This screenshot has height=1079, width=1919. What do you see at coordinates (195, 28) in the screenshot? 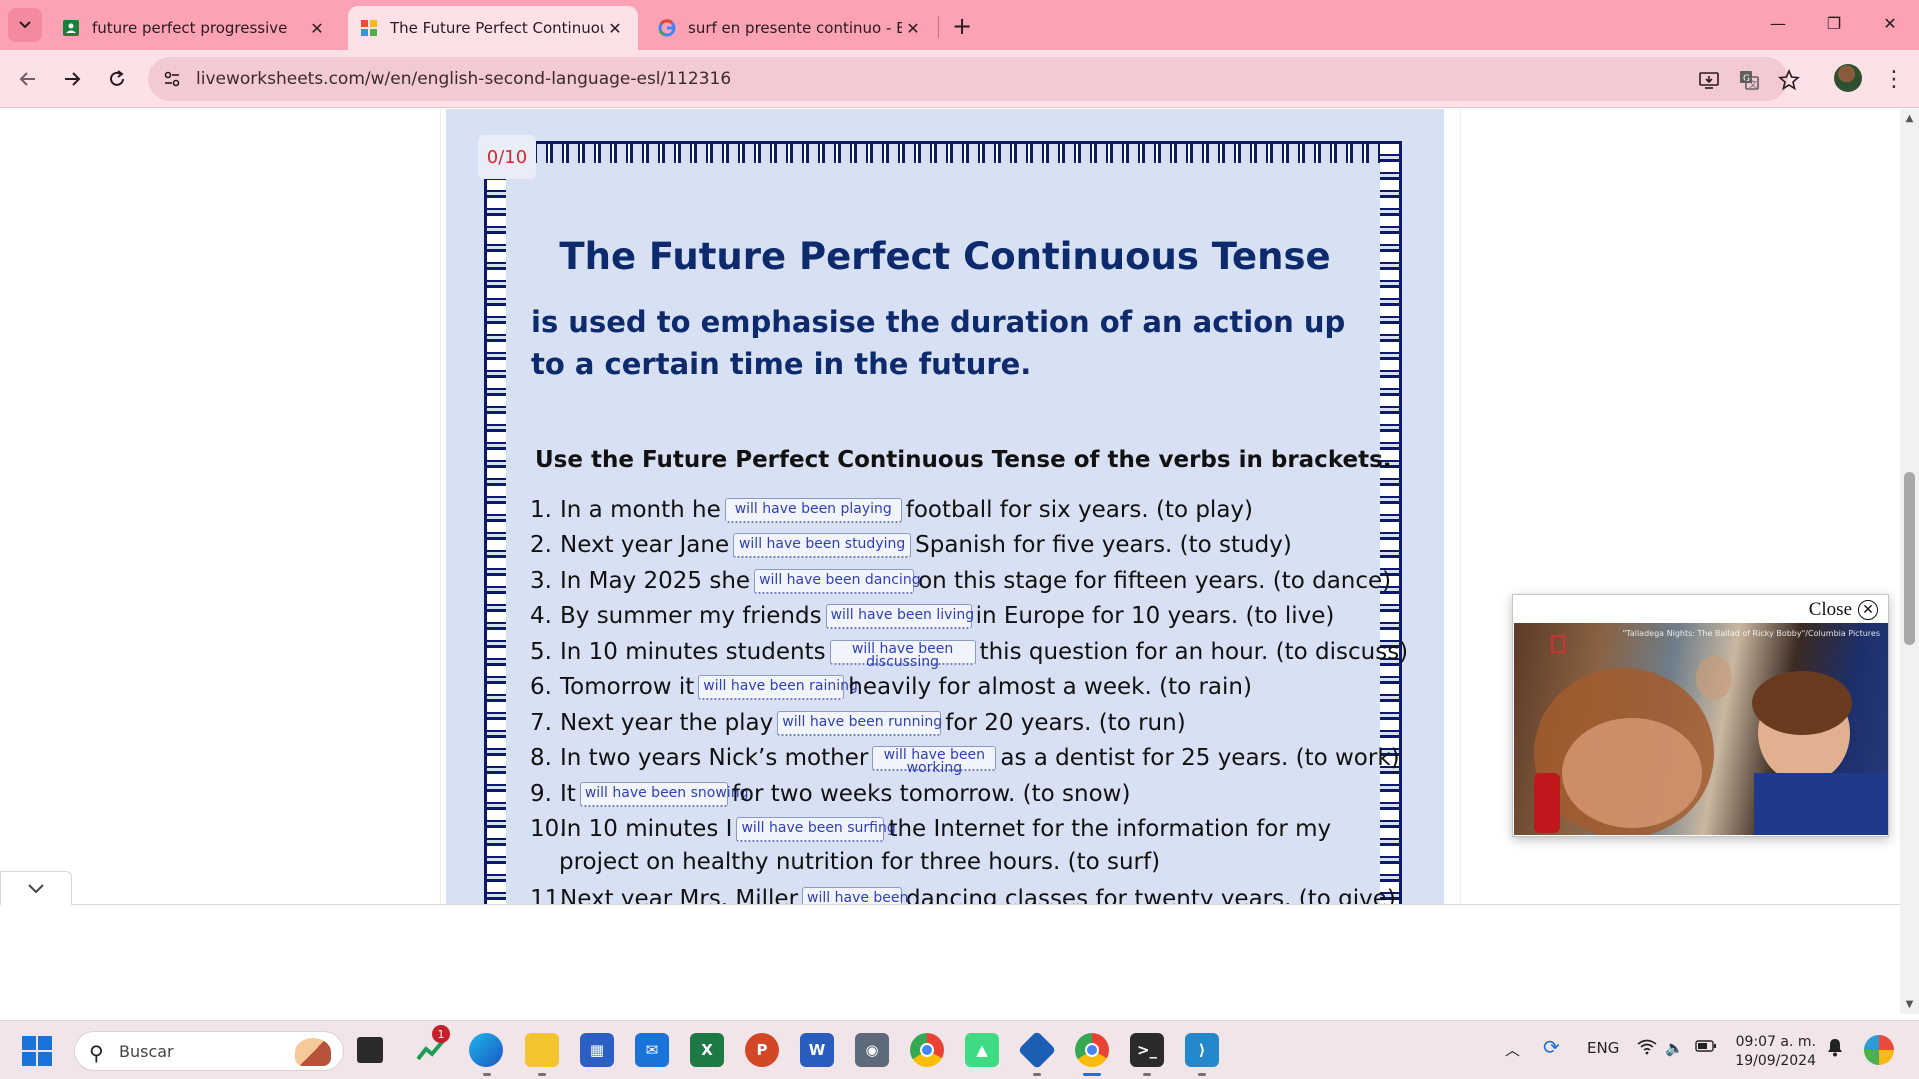
I see `tab-future-perfect-progressive: future perfect progressive ✕` at bounding box center [195, 28].